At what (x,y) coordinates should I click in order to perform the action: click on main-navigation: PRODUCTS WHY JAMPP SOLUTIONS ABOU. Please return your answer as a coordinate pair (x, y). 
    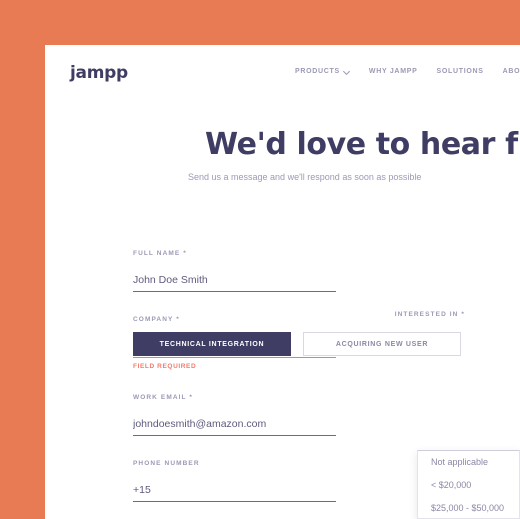
    Looking at the image, I should click on (407, 71).